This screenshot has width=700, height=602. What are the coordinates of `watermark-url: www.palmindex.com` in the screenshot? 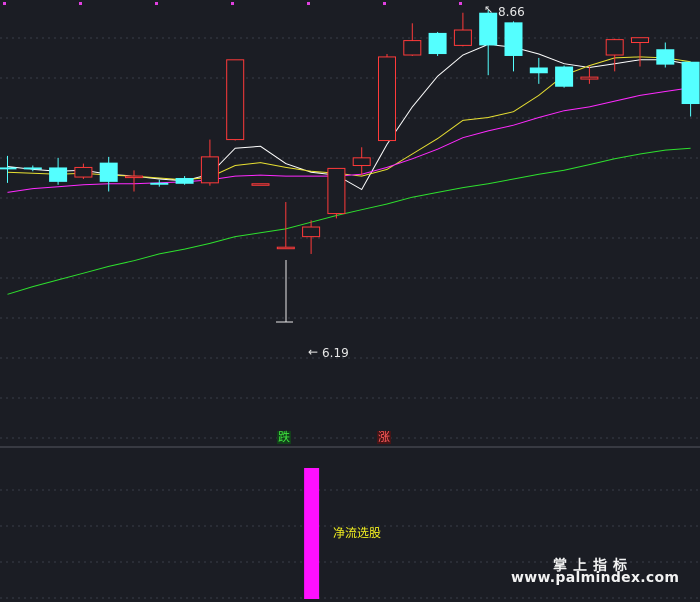 It's located at (595, 578).